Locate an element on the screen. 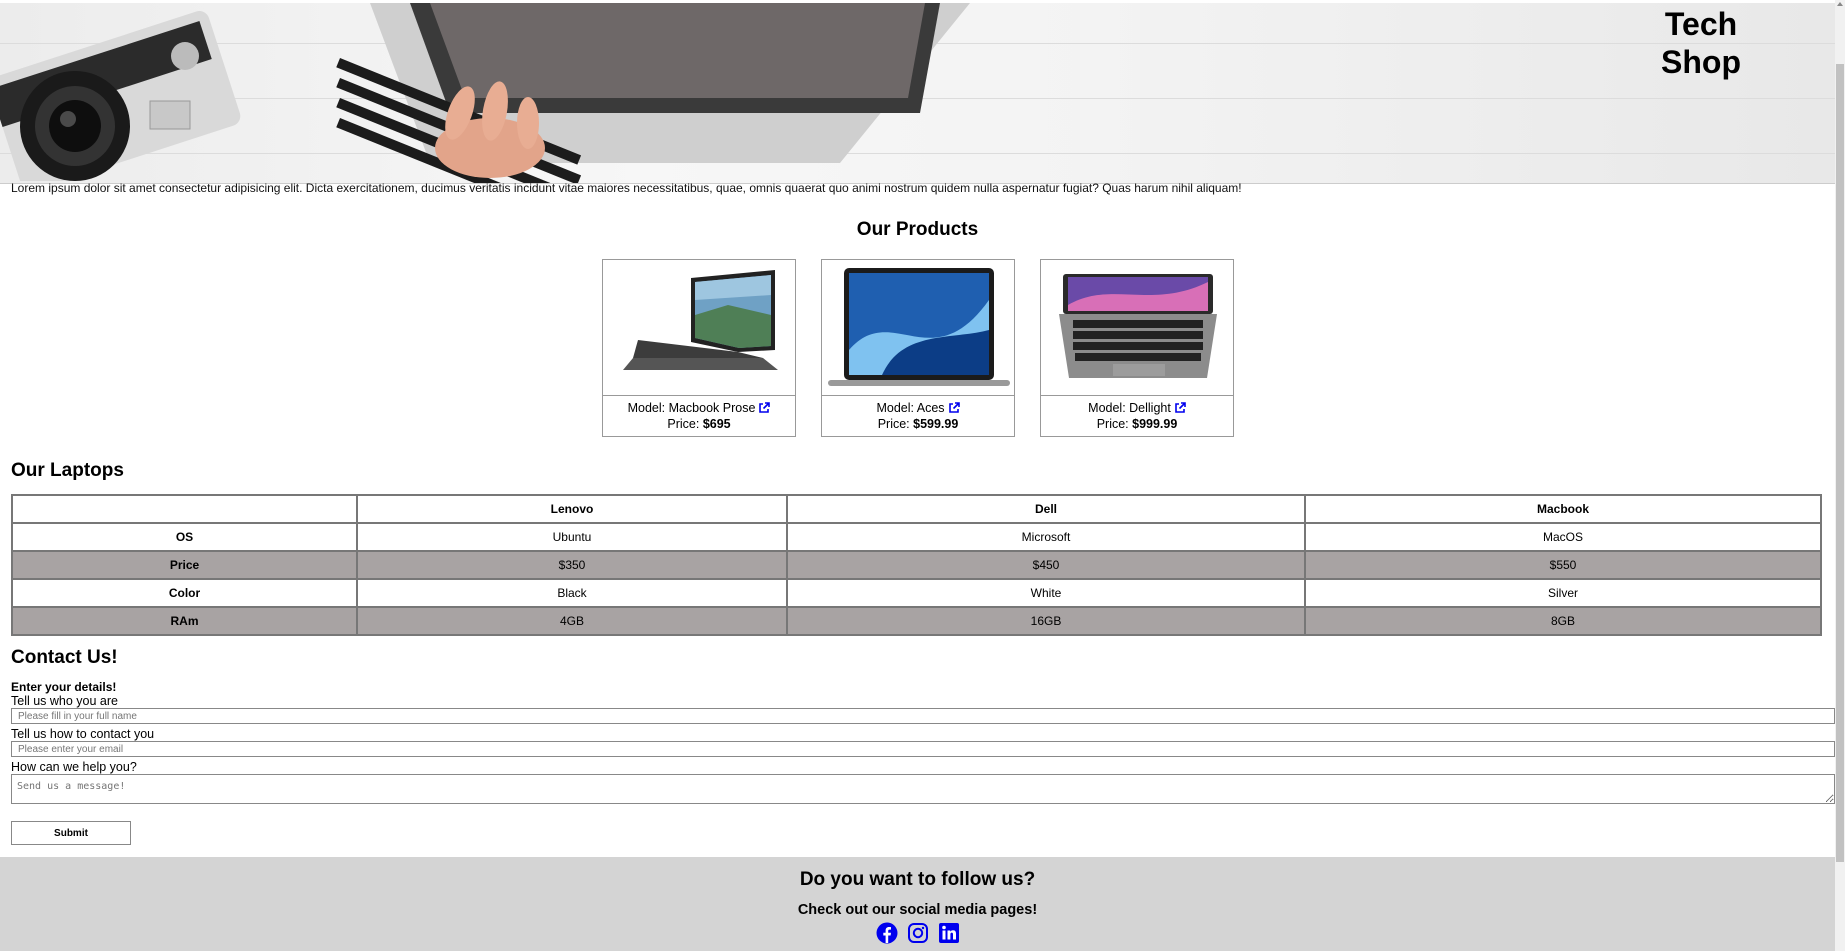 This screenshot has height=951, width=1845. row-label: Color is located at coordinates (184, 593).